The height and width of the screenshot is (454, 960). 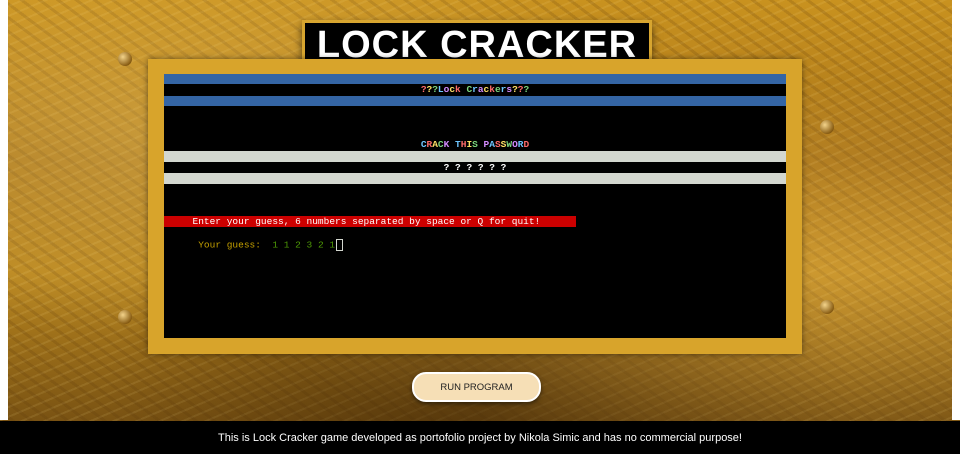 What do you see at coordinates (475, 89) in the screenshot?
I see `banner-text: ???Lock Crackers???` at bounding box center [475, 89].